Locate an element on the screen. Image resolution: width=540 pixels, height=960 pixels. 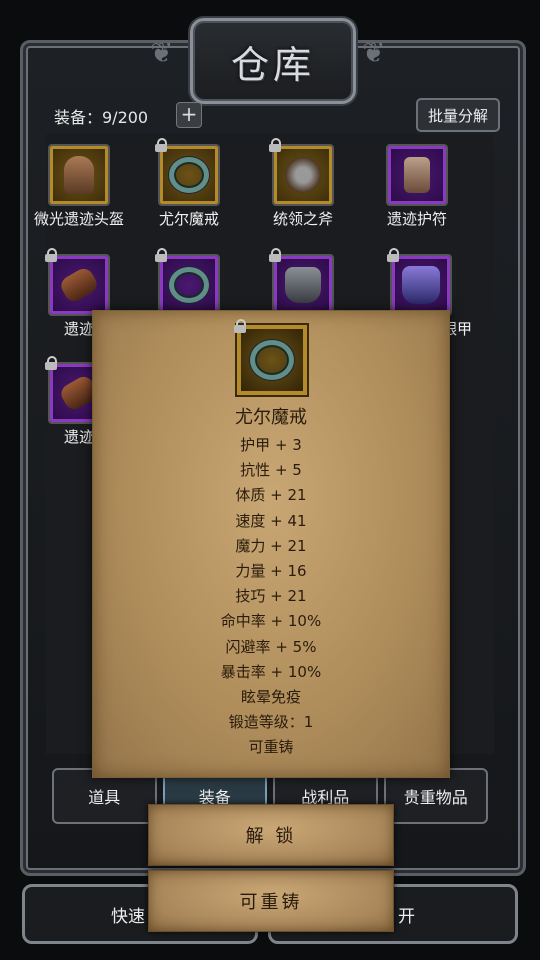
axe-icon is located at coordinates (303, 175).